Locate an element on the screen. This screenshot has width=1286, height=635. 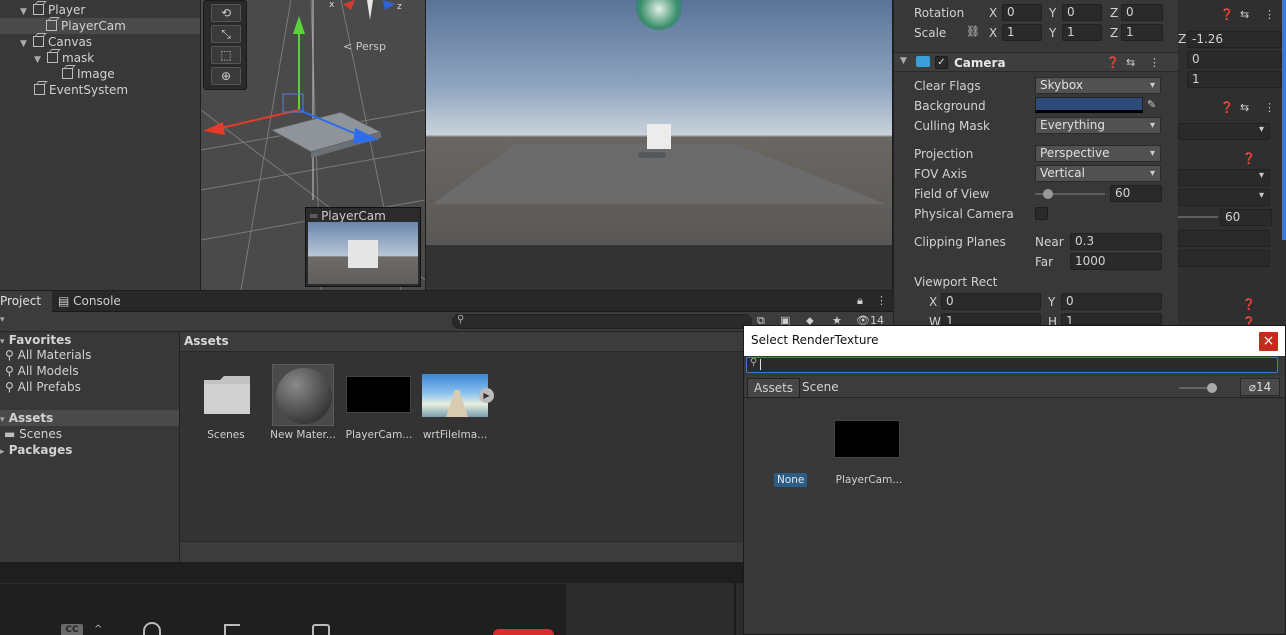
viewport-x-field: 0 is located at coordinates (991, 301).